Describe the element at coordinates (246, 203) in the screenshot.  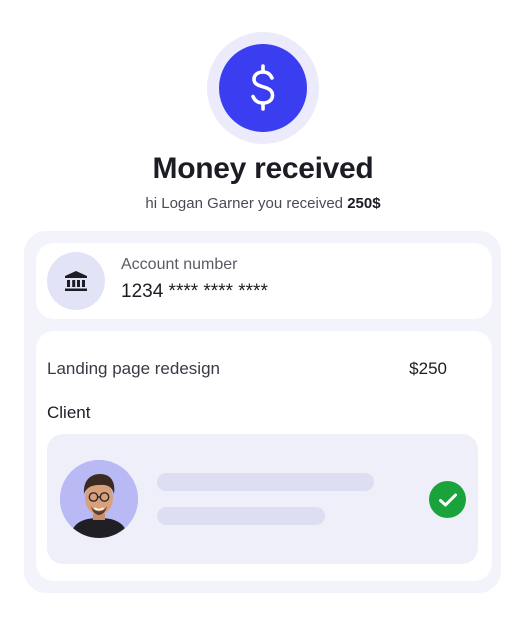
I see `received-message-text: hi Logan Garner you received` at that location.